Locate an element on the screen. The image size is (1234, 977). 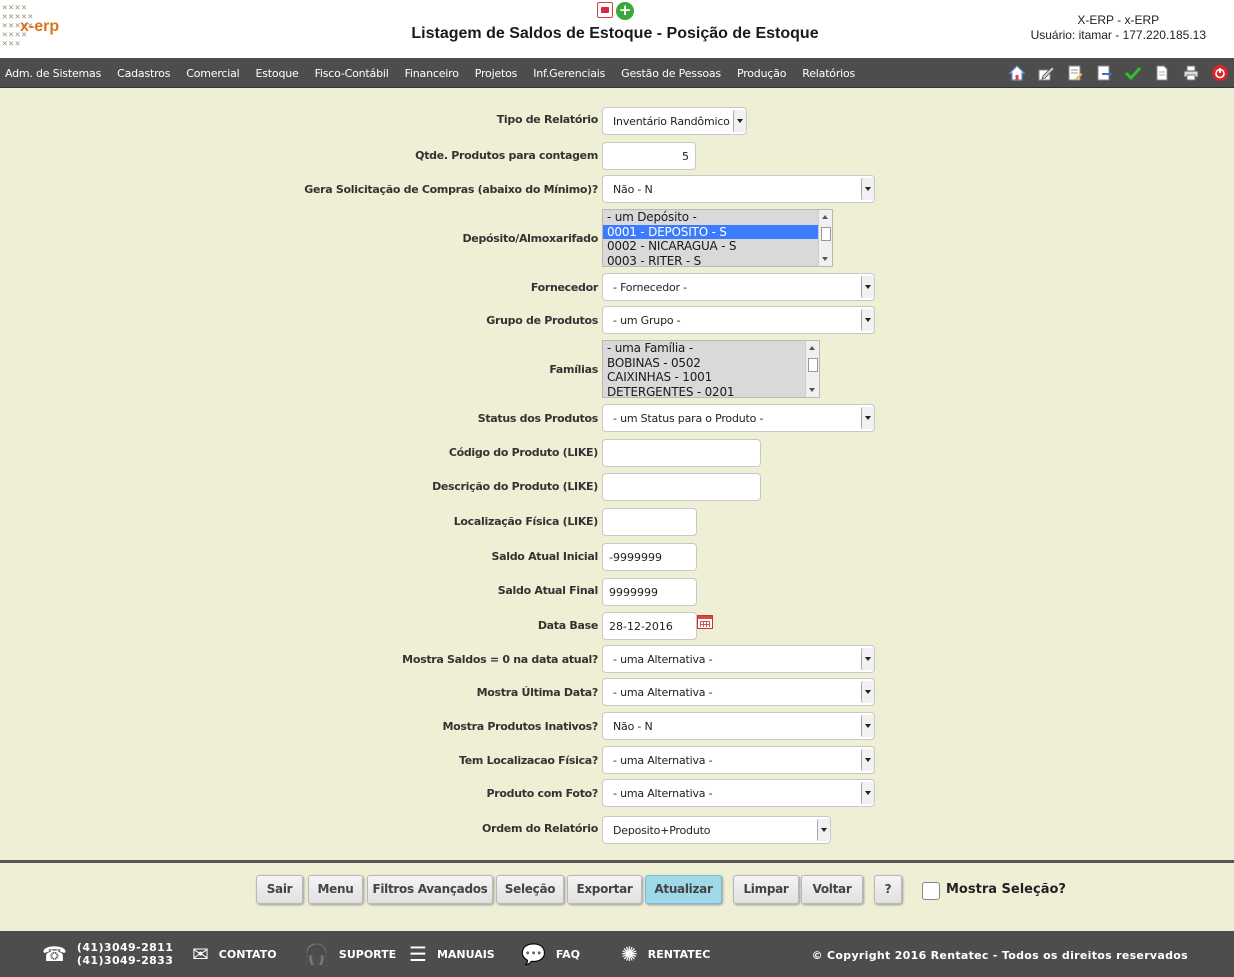
back-button: Voltar is located at coordinates (832, 889).